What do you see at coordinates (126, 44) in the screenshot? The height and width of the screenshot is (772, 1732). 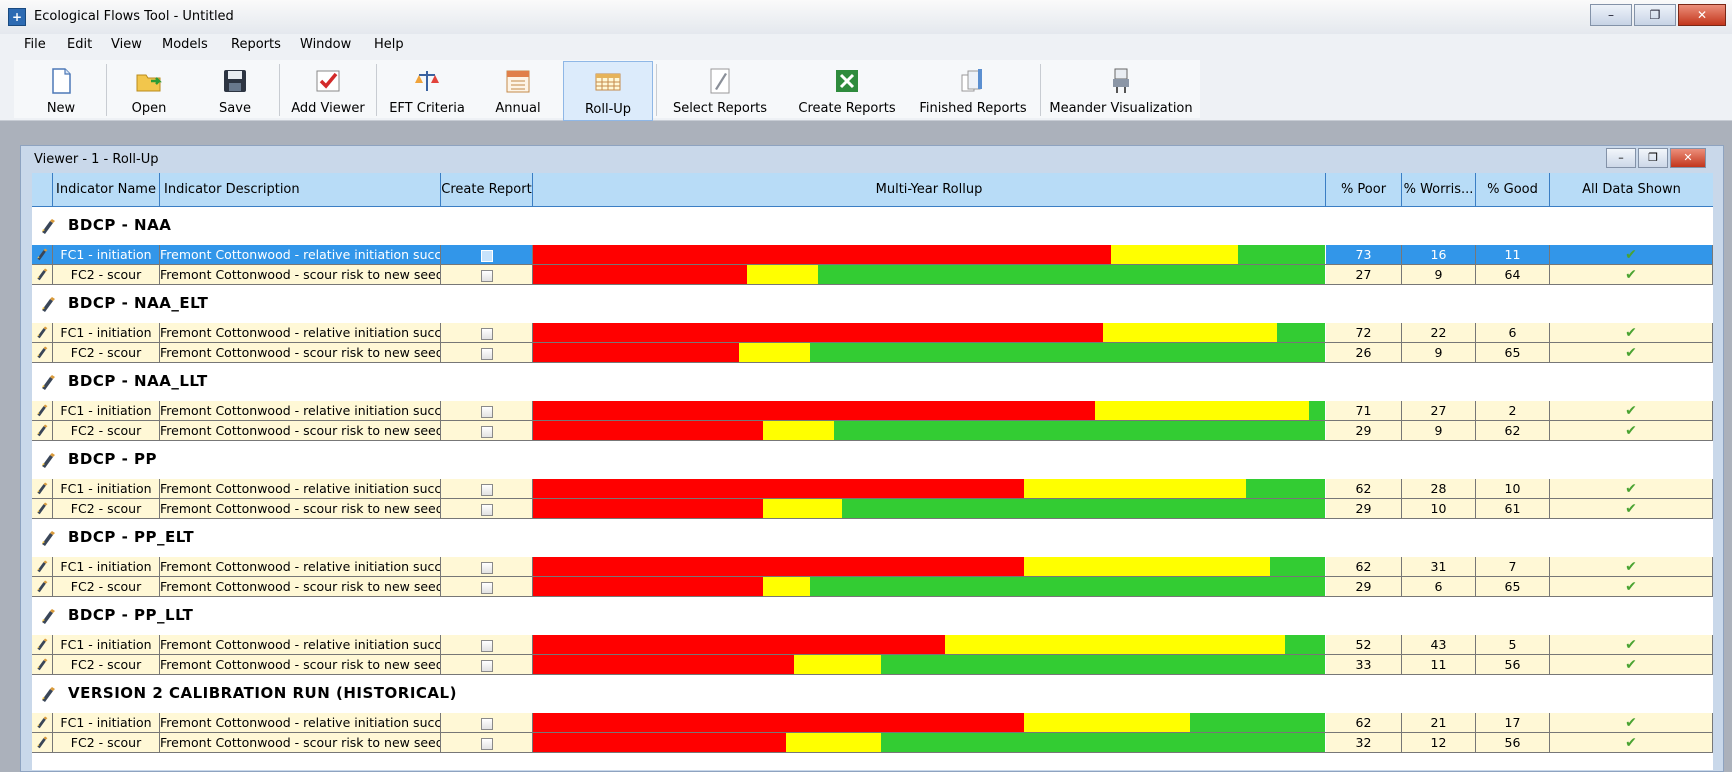 I see `menu-view: View` at bounding box center [126, 44].